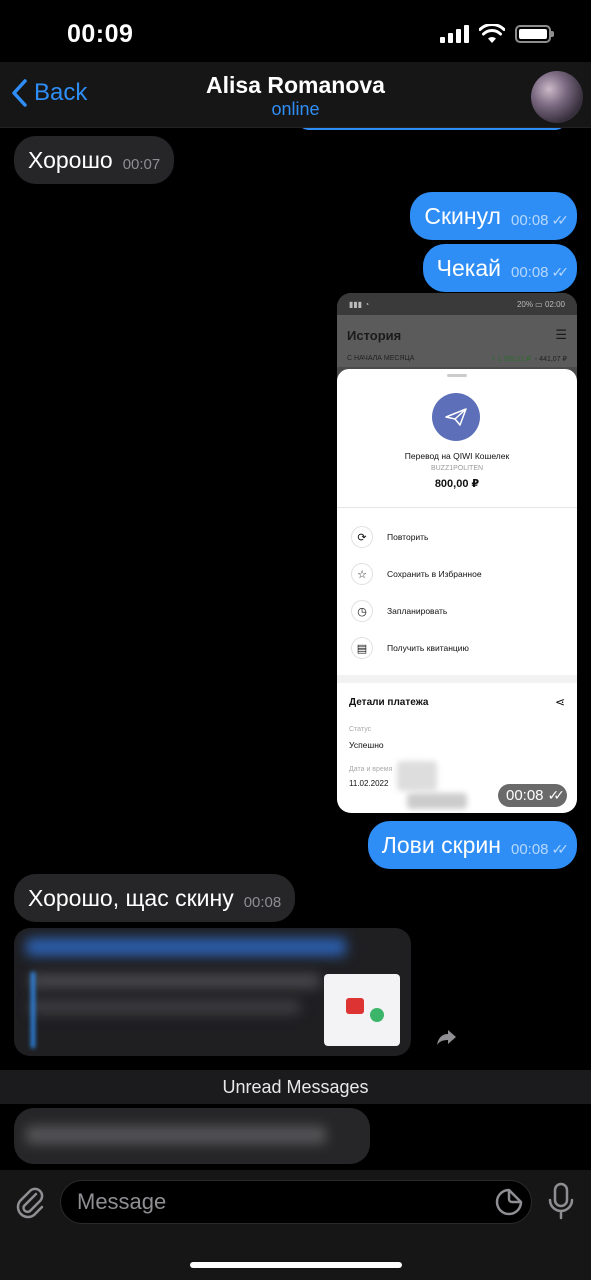 The width and height of the screenshot is (591, 1280). I want to click on phone-time: 02:00, so click(554, 304).